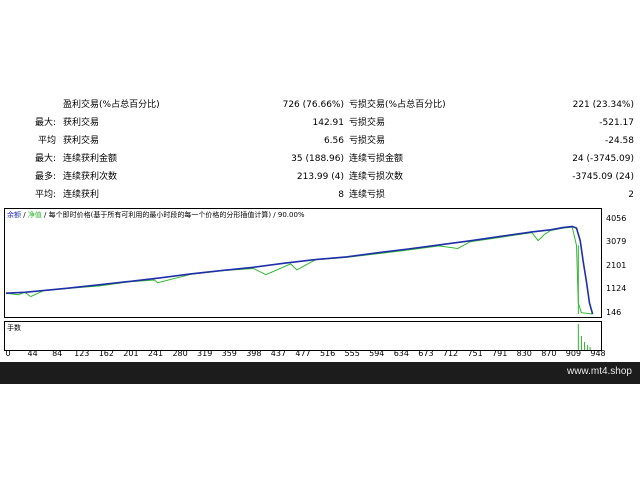 Image resolution: width=640 pixels, height=480 pixels. Describe the element at coordinates (57, 353) in the screenshot. I see `x-tick-label: 84` at that location.